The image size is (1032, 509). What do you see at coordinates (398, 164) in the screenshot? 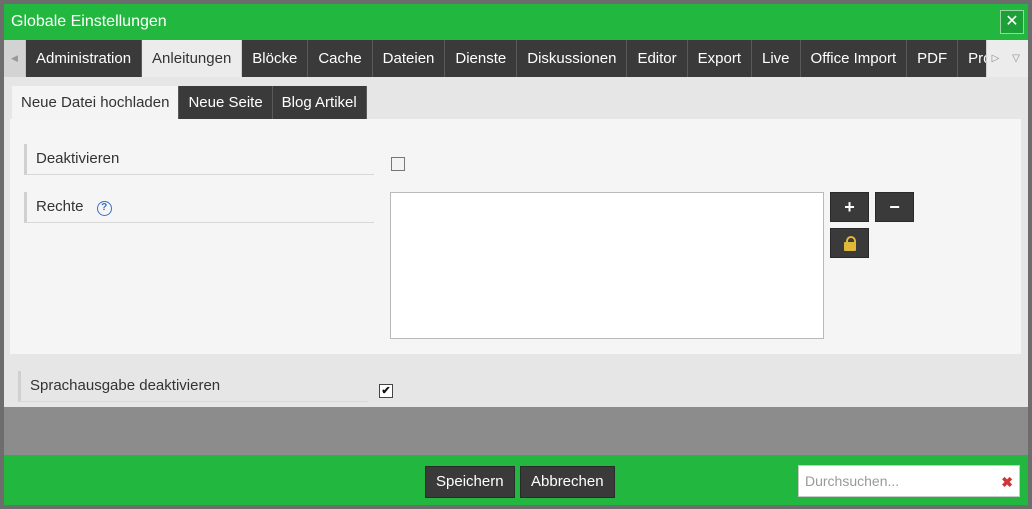
I see `deactivate-checkbox` at bounding box center [398, 164].